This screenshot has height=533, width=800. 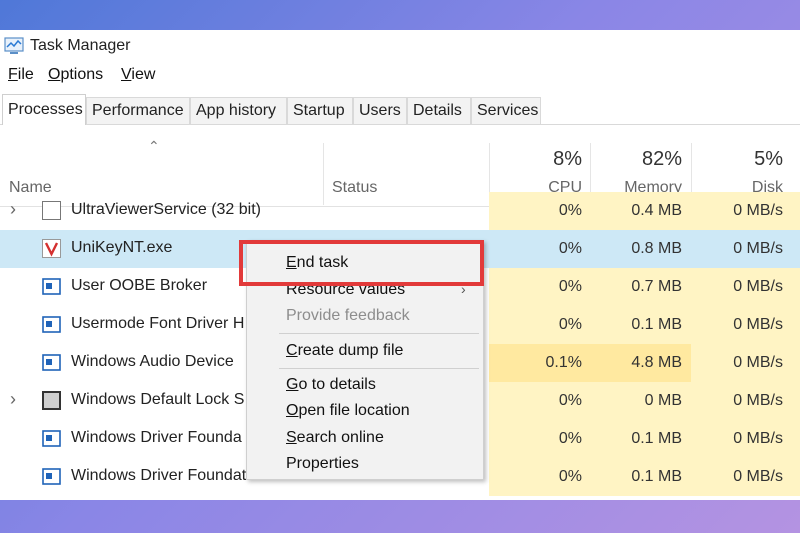 What do you see at coordinates (138, 110) in the screenshot?
I see `tab-performance: Performance` at bounding box center [138, 110].